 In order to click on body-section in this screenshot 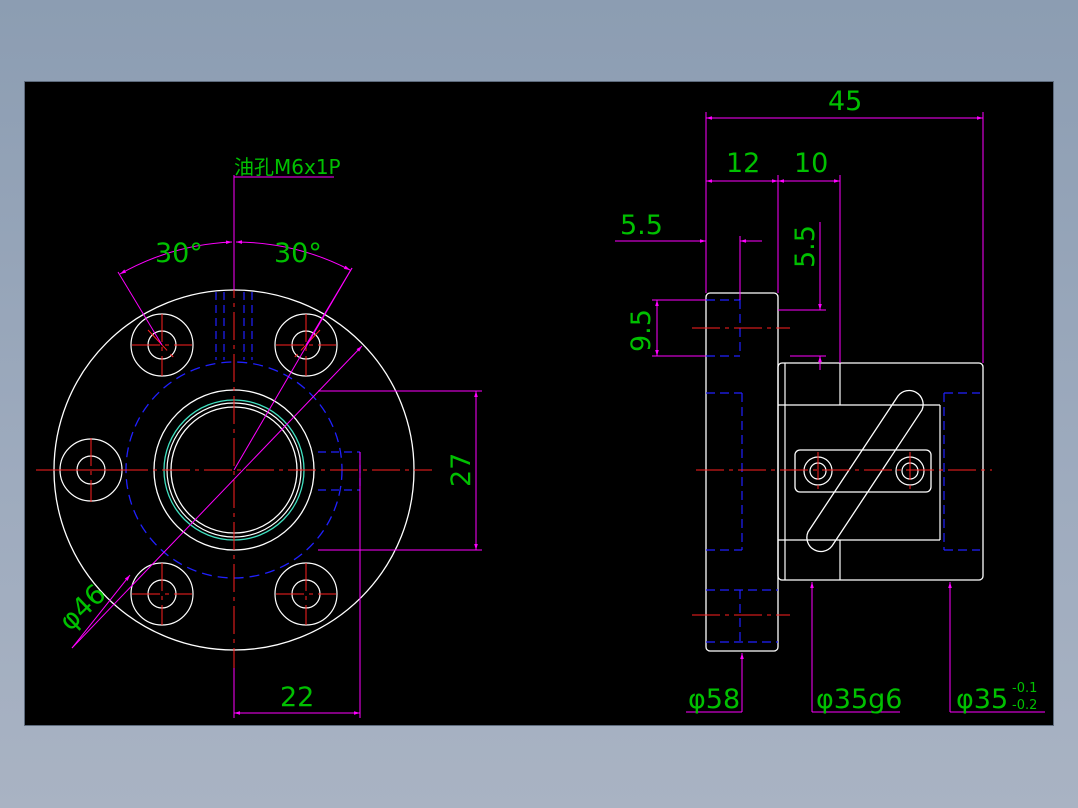, I will do `click(880, 471)`.